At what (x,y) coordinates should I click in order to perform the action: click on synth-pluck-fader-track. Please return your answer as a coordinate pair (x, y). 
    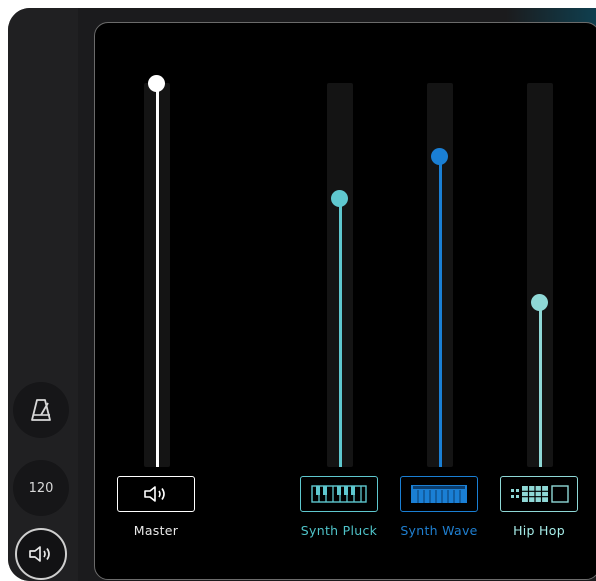
    Looking at the image, I should click on (340, 275).